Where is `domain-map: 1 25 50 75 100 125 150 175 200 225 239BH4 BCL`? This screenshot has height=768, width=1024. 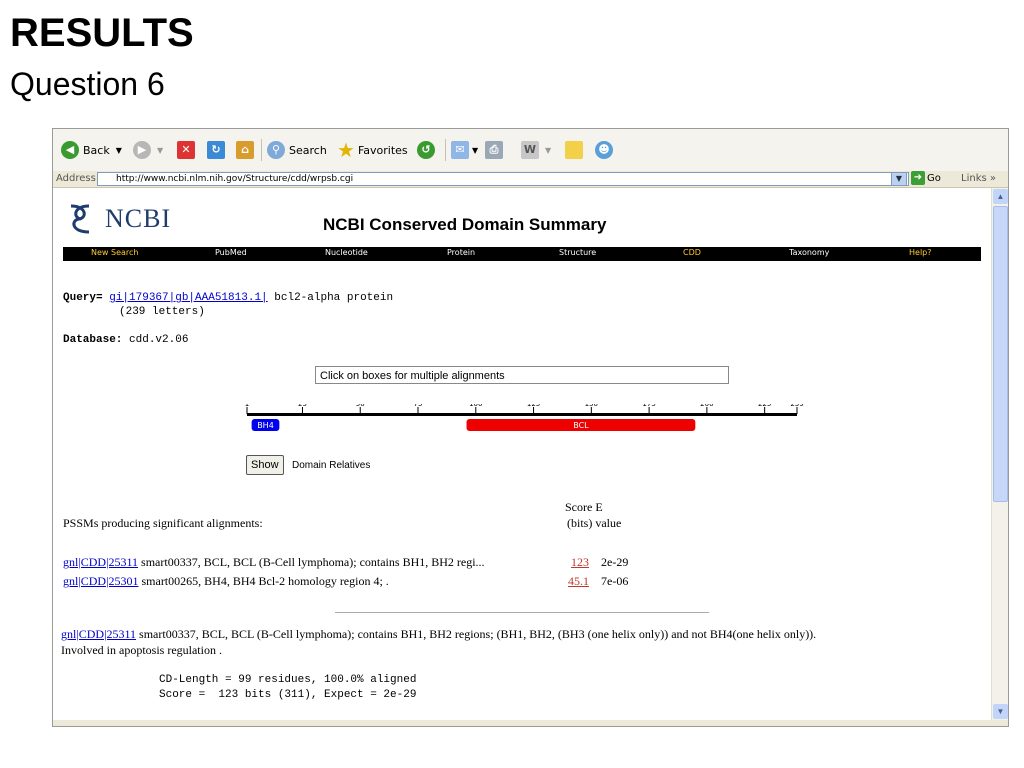 domain-map: 1 25 50 75 100 125 150 175 200 225 239BH4 BCL is located at coordinates (524, 417).